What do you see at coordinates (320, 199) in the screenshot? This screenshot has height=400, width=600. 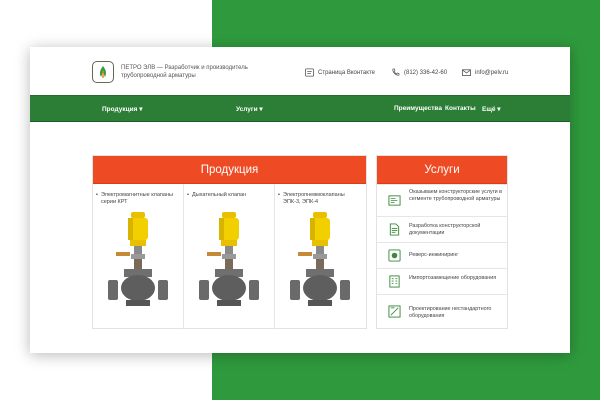 I see `product-label: Электропневмоклапаны ЭПК-3, ЭПК-4` at bounding box center [320, 199].